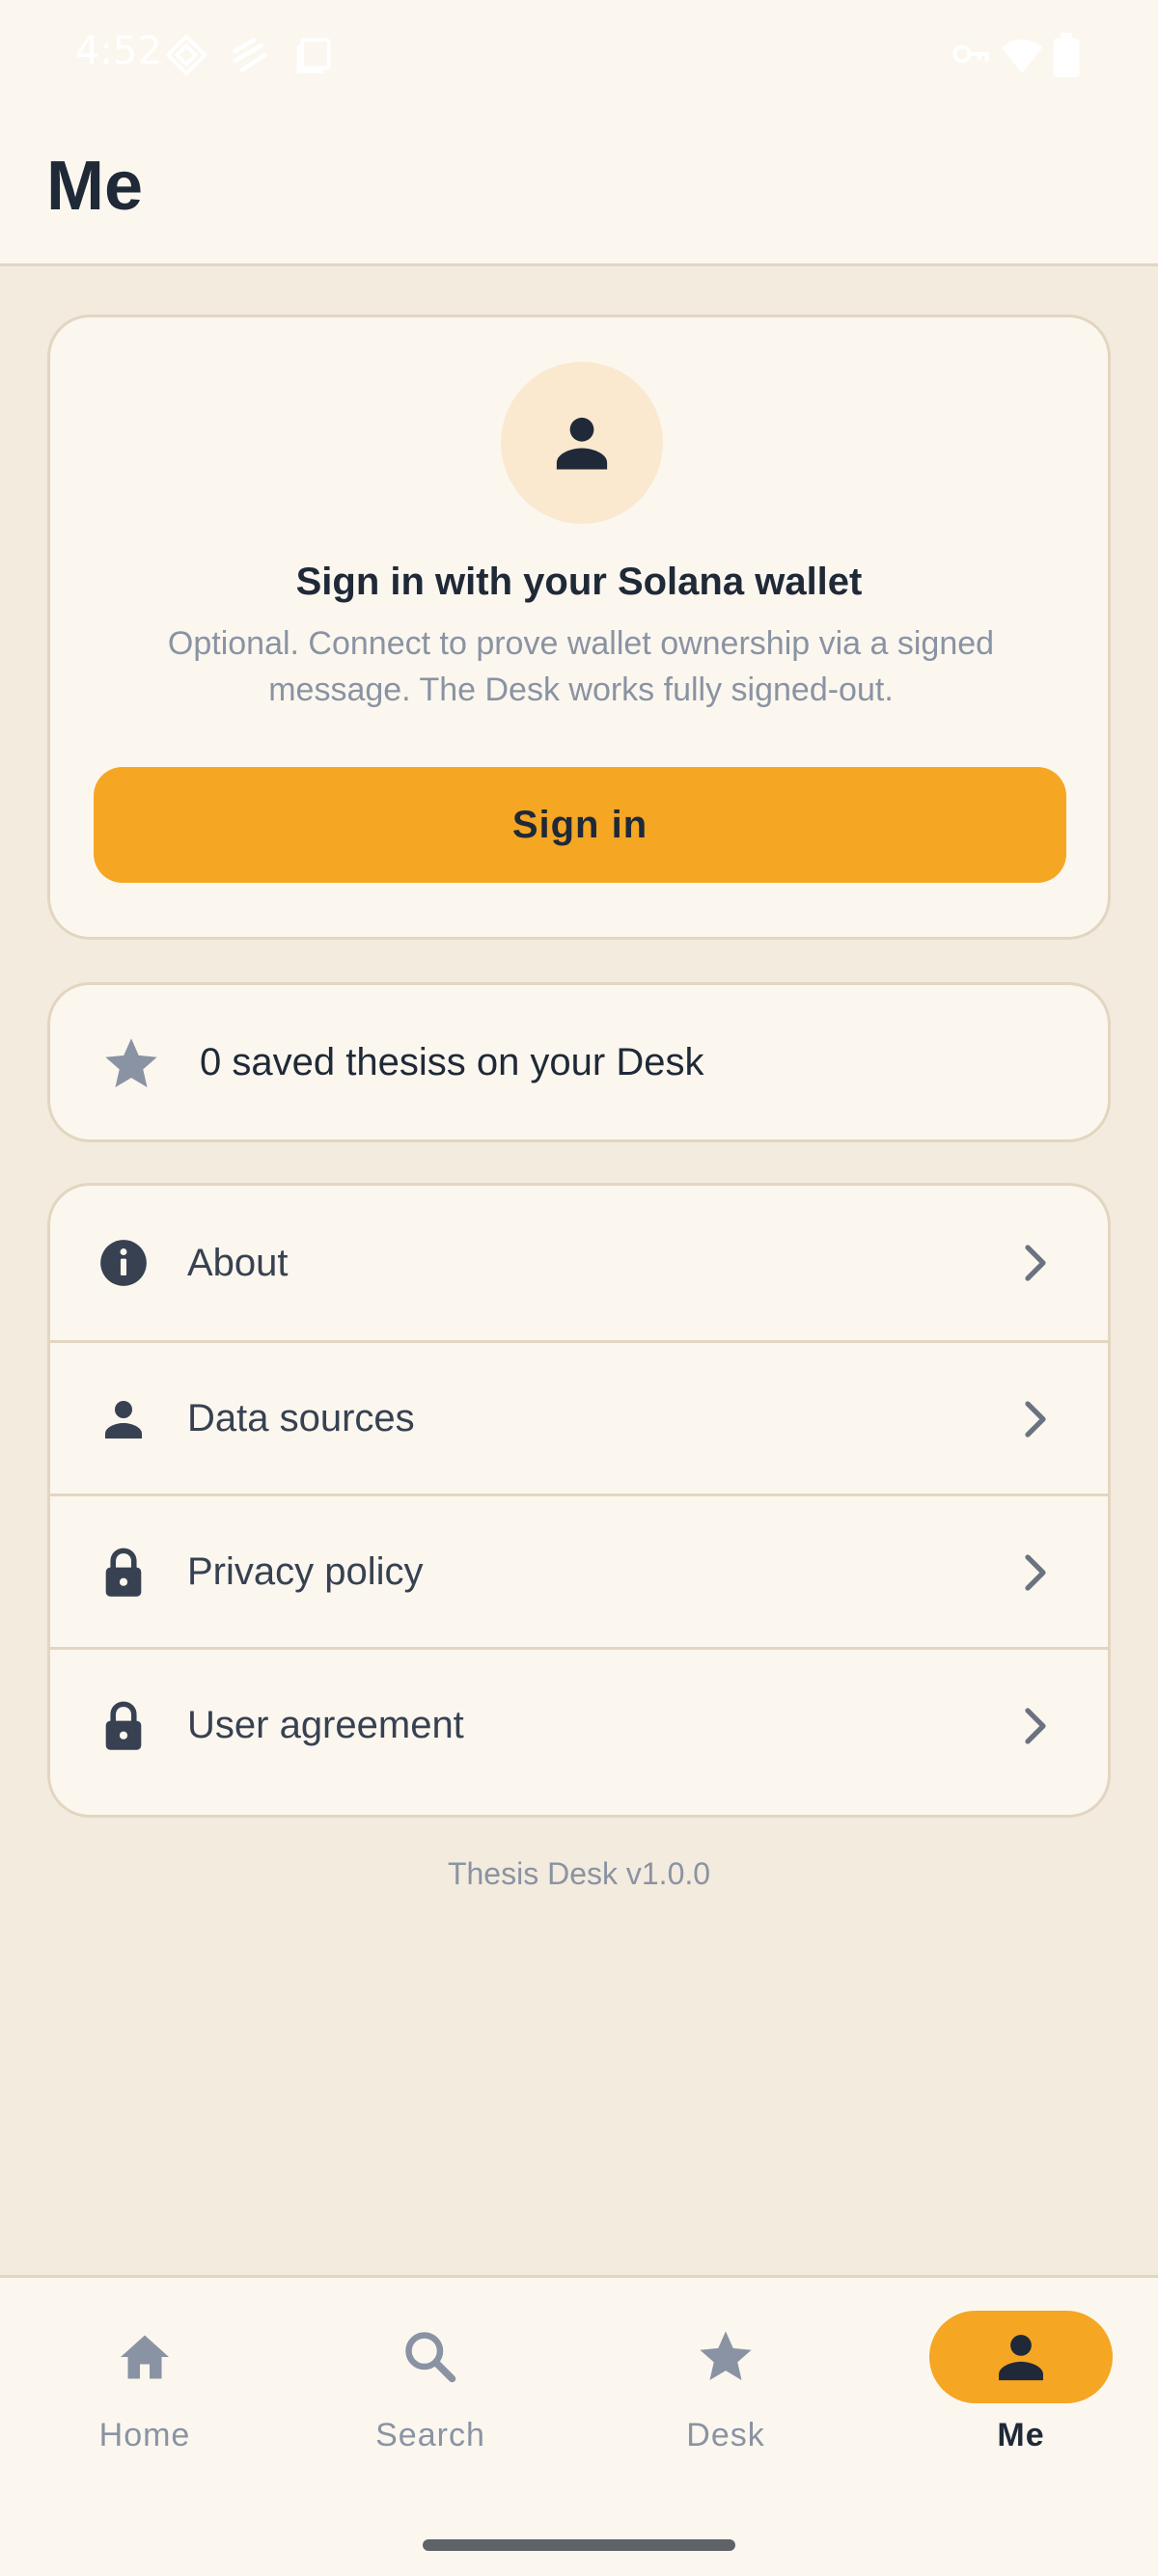  I want to click on nav-home: Home, so click(145, 2389).